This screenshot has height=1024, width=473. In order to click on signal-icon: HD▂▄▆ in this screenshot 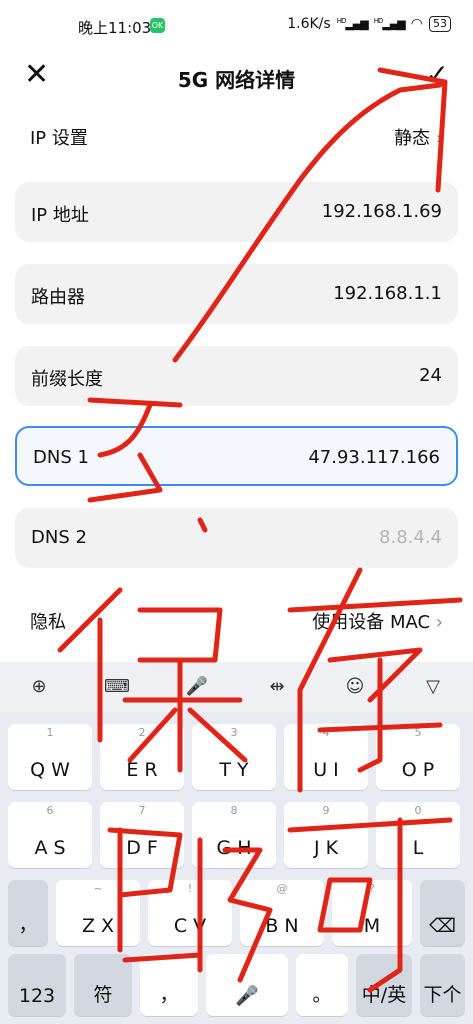, I will do `click(352, 24)`.